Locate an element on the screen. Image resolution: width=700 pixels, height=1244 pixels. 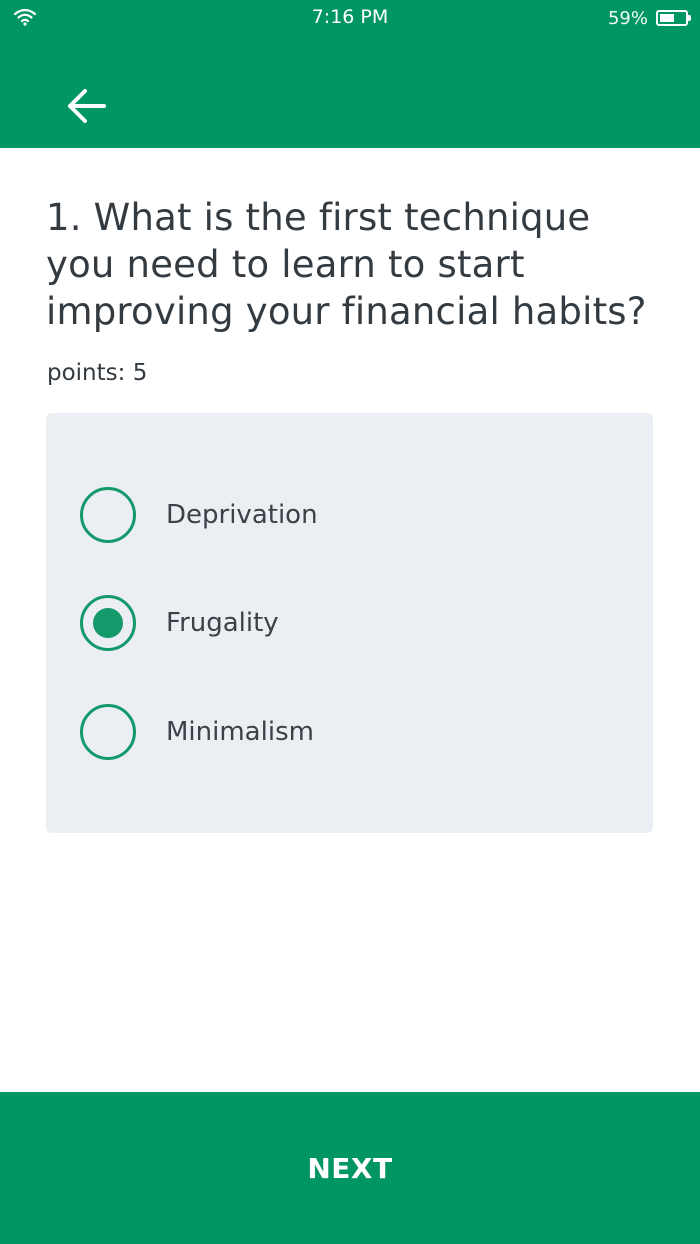
back-button is located at coordinates (87, 106).